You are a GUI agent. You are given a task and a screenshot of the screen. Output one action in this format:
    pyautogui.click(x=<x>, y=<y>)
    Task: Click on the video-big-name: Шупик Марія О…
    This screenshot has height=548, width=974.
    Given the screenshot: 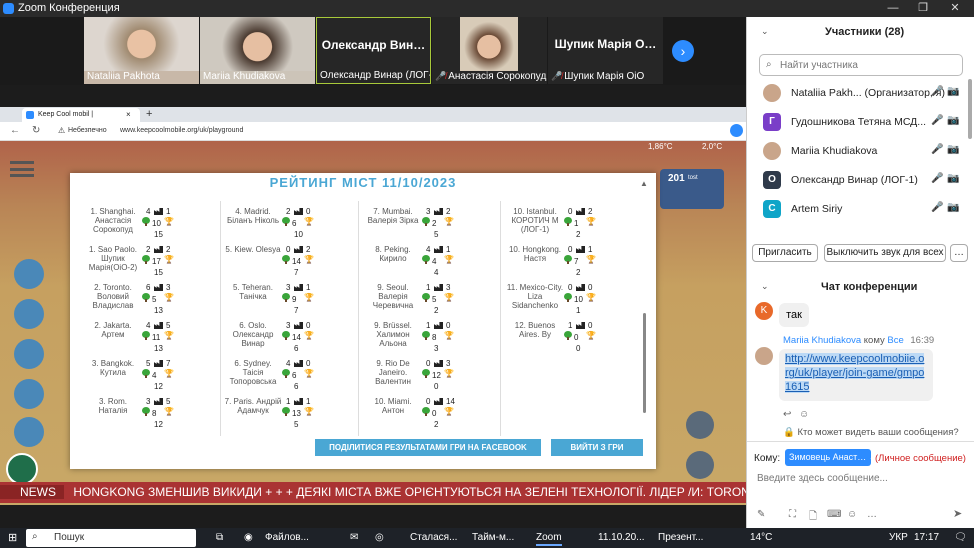 What is the action you would take?
    pyautogui.click(x=605, y=44)
    